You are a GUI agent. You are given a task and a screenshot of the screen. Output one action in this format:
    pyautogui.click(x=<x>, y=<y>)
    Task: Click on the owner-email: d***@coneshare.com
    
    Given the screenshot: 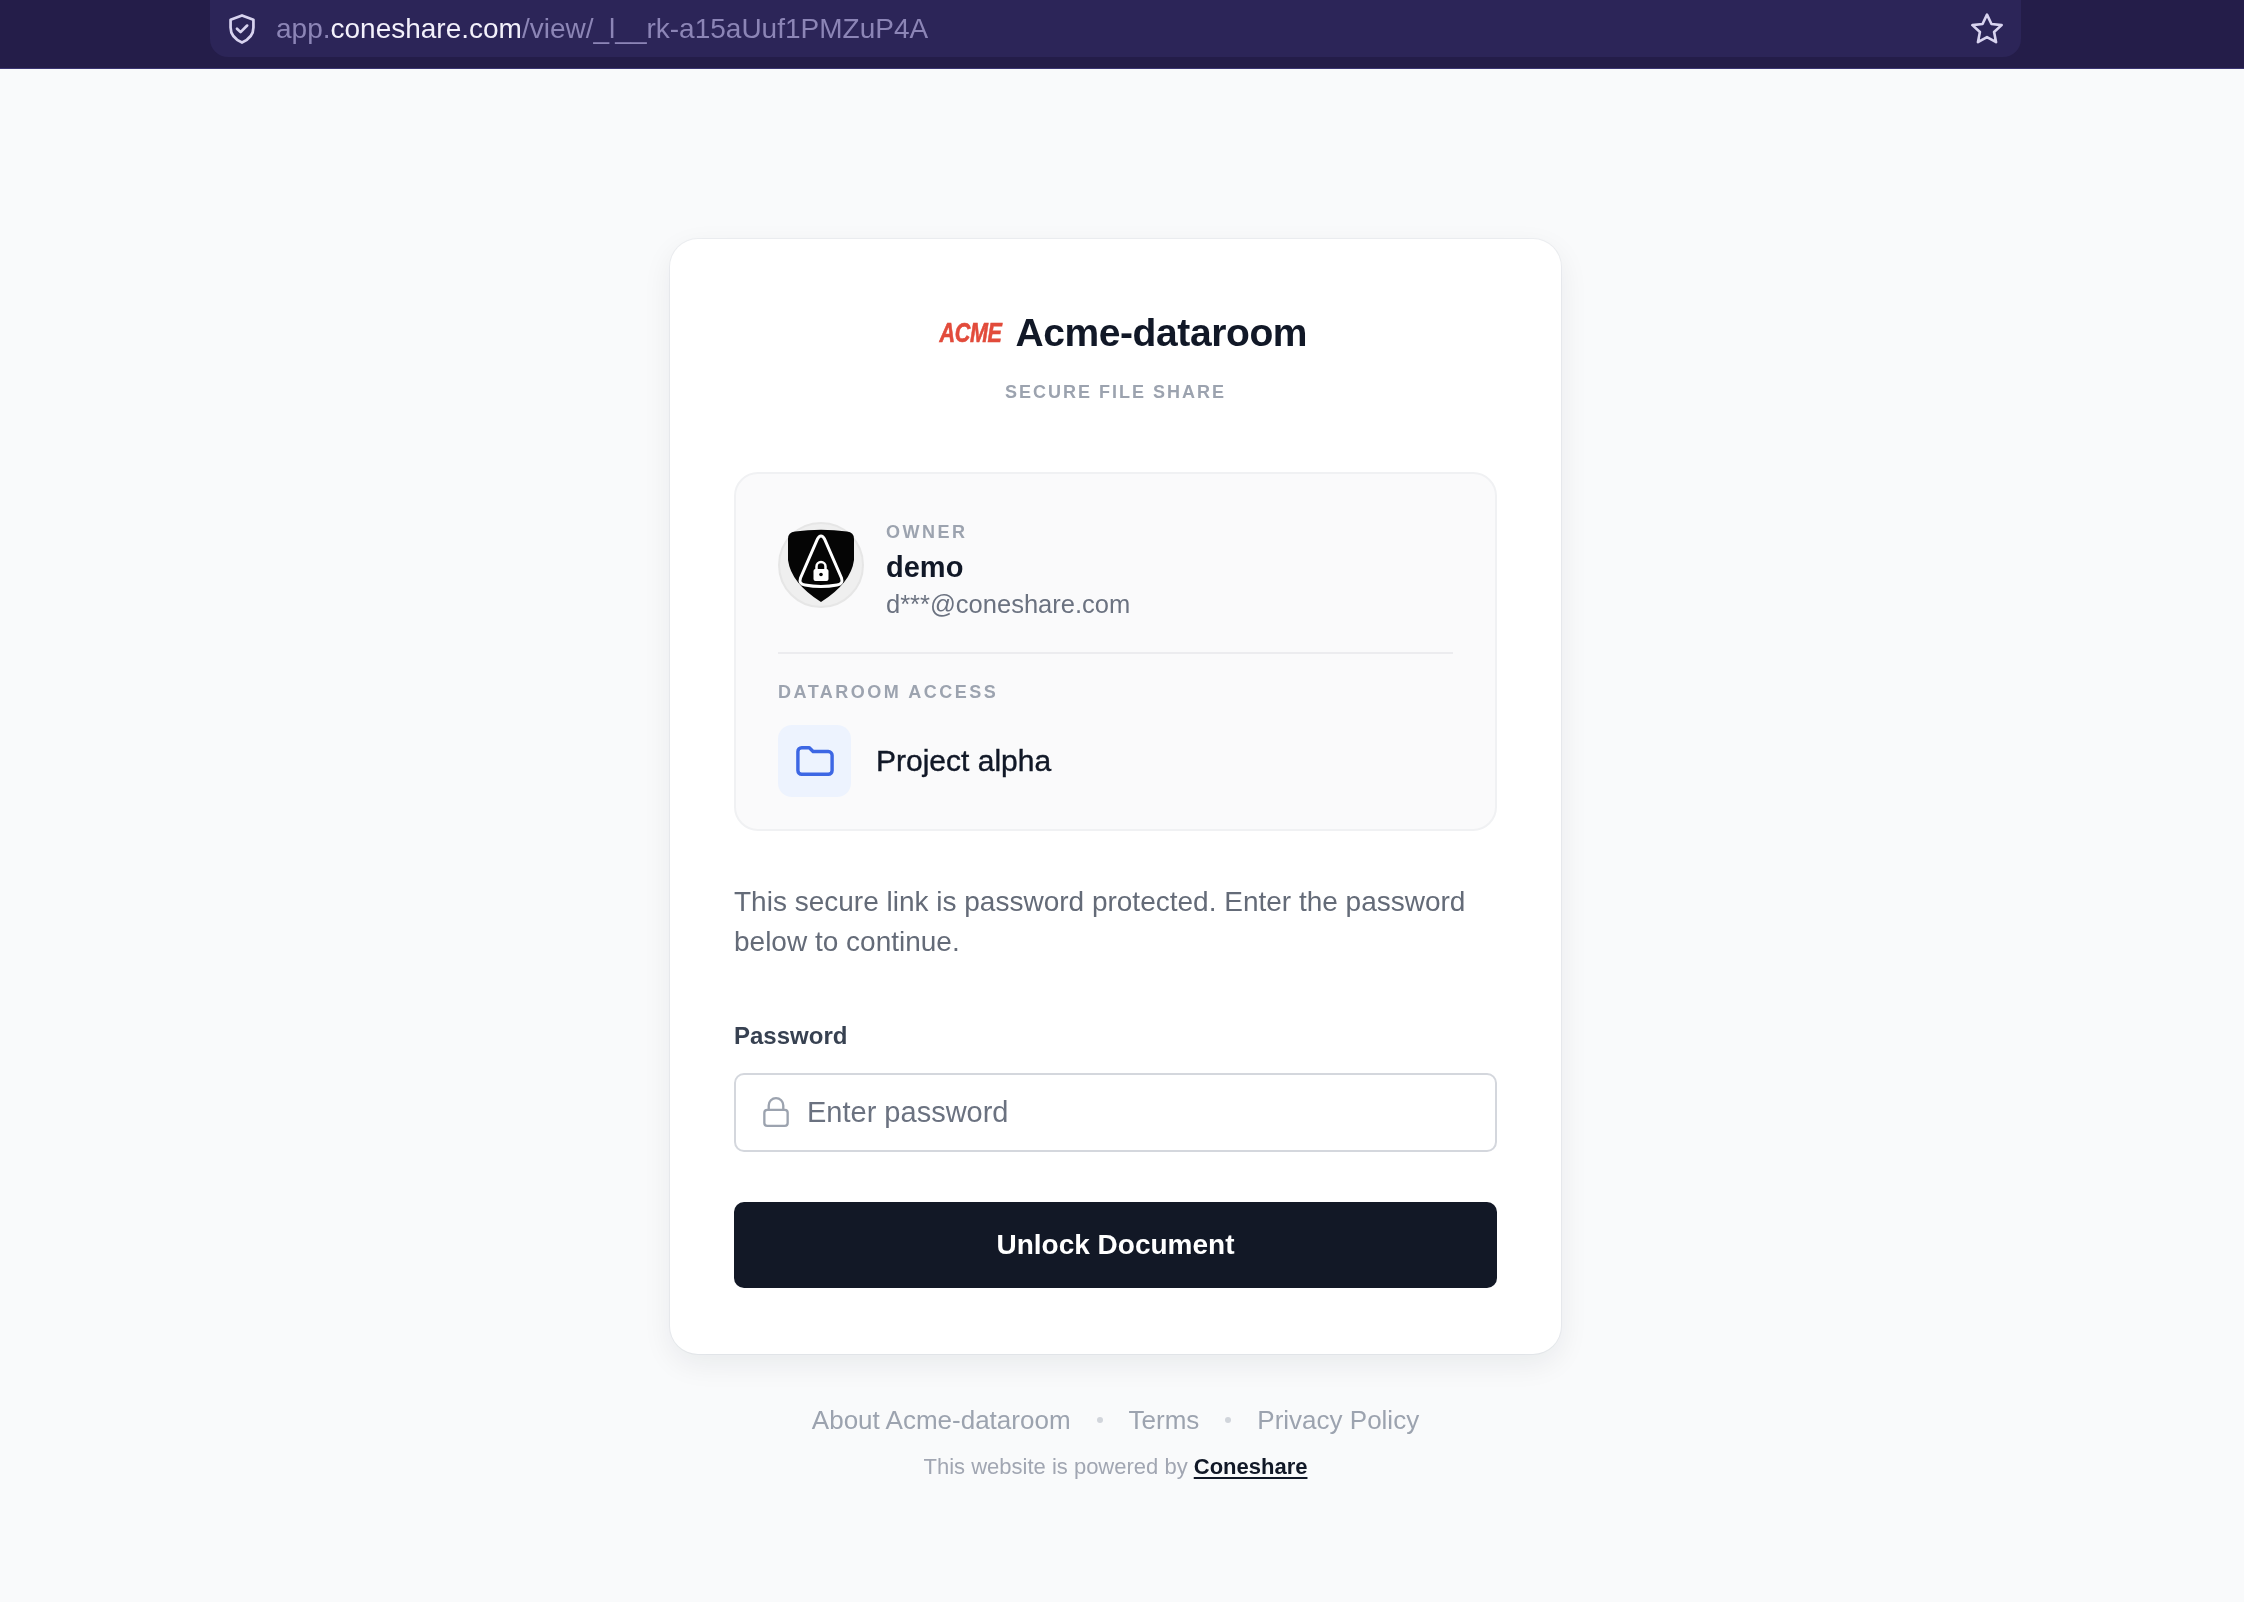 What is the action you would take?
    pyautogui.click(x=1008, y=604)
    